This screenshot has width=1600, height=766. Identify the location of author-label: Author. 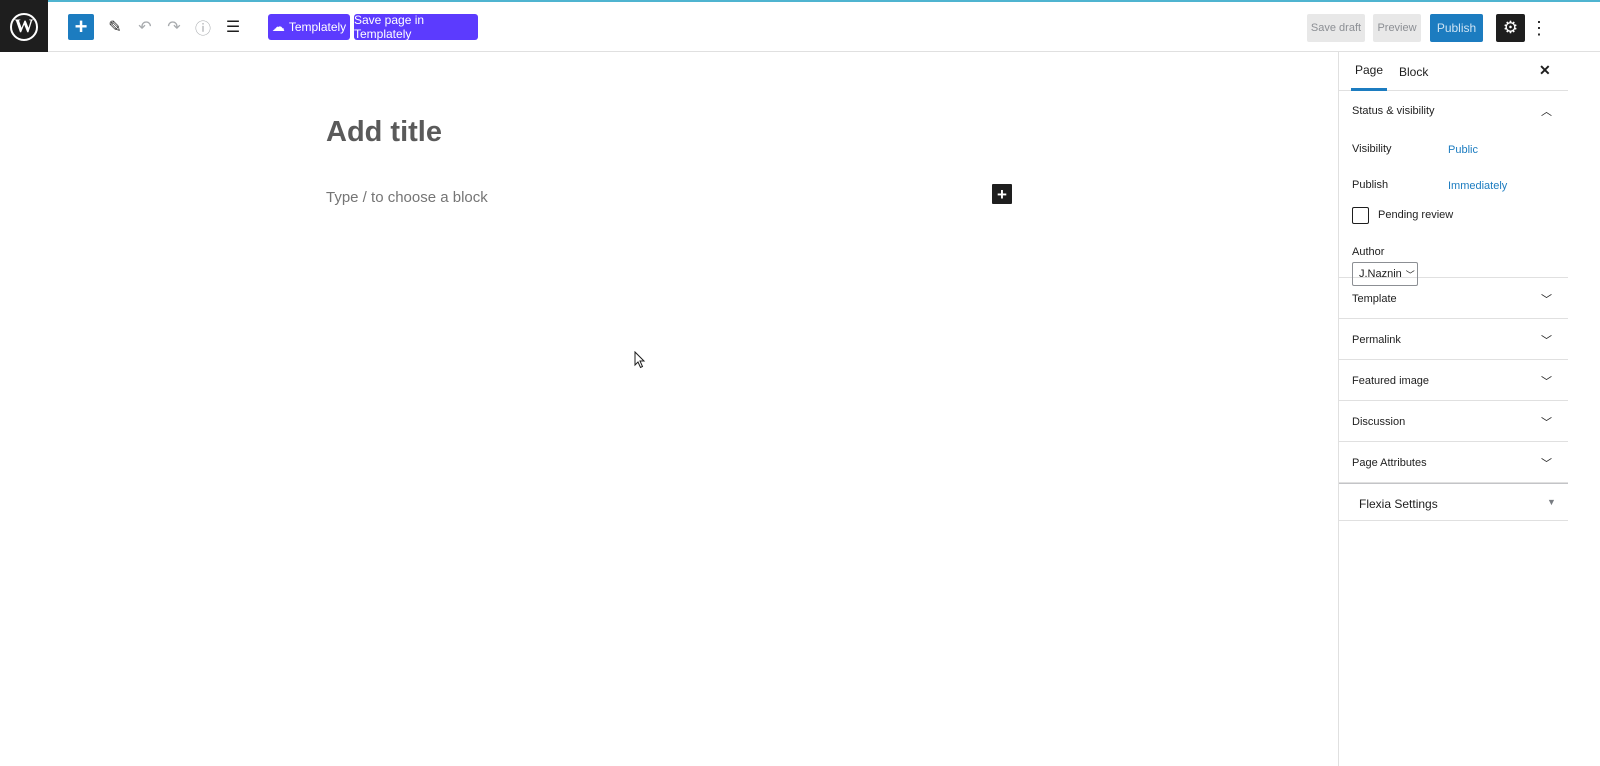
(1368, 252).